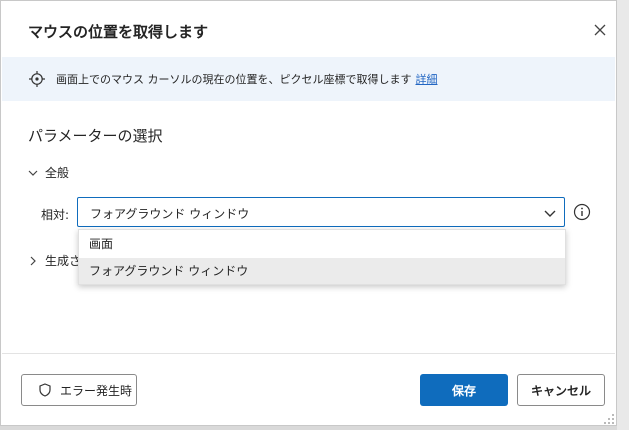  Describe the element at coordinates (57, 173) in the screenshot. I see `group-general-label: 全般` at that location.